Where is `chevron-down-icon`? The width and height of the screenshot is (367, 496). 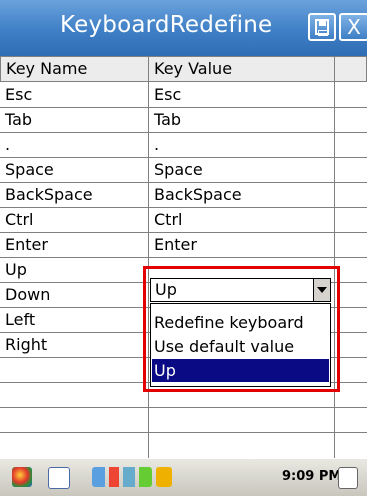
chevron-down-icon is located at coordinates (321, 290).